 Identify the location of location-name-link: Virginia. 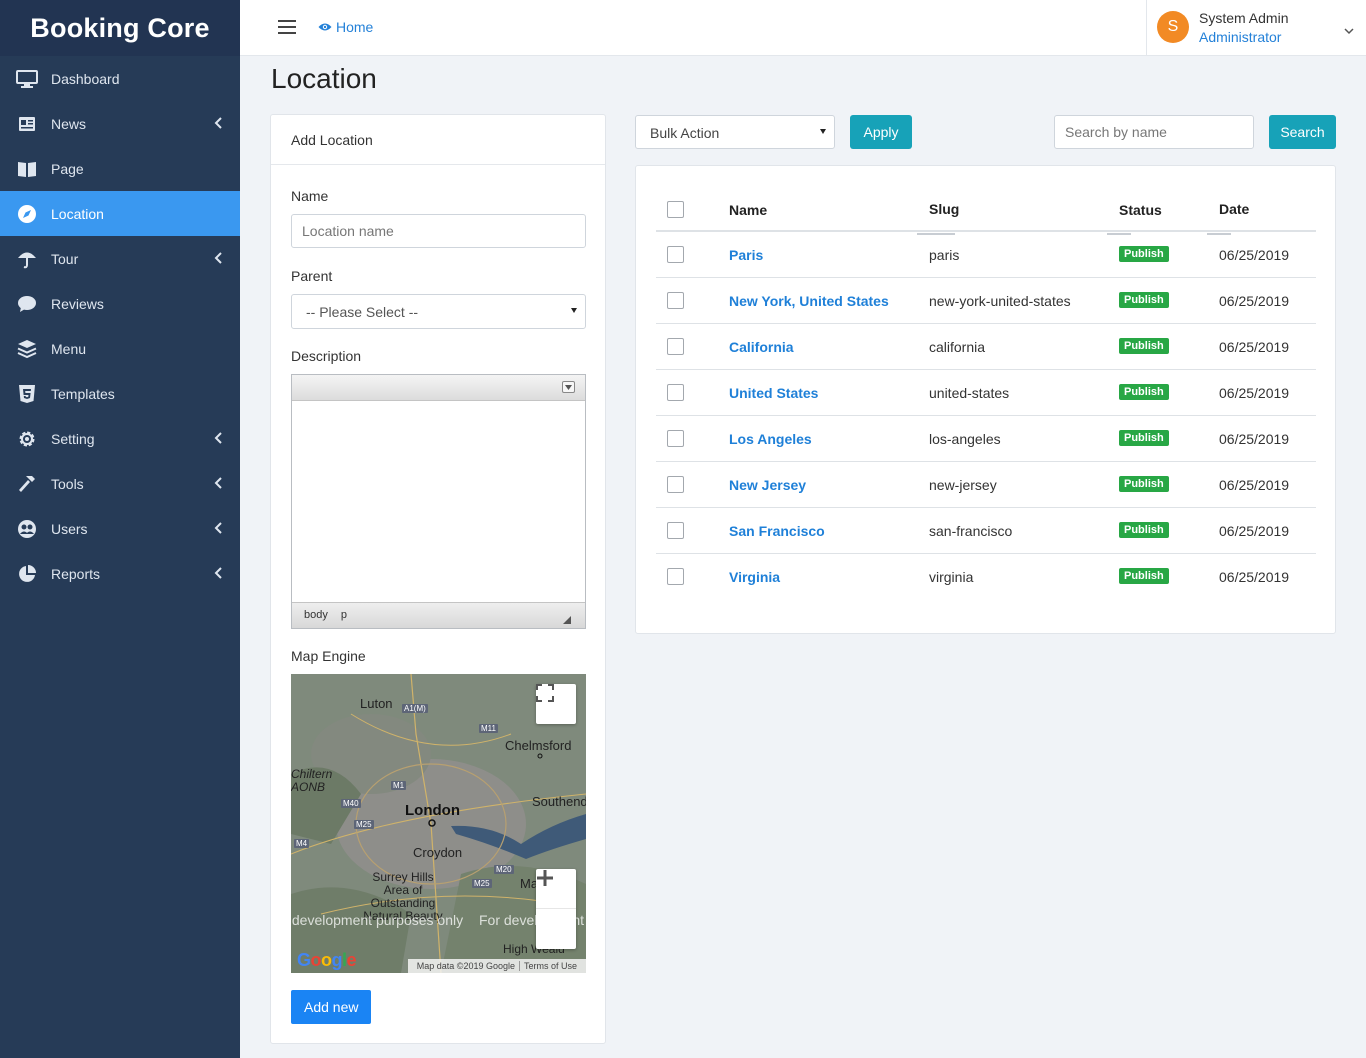
(754, 577).